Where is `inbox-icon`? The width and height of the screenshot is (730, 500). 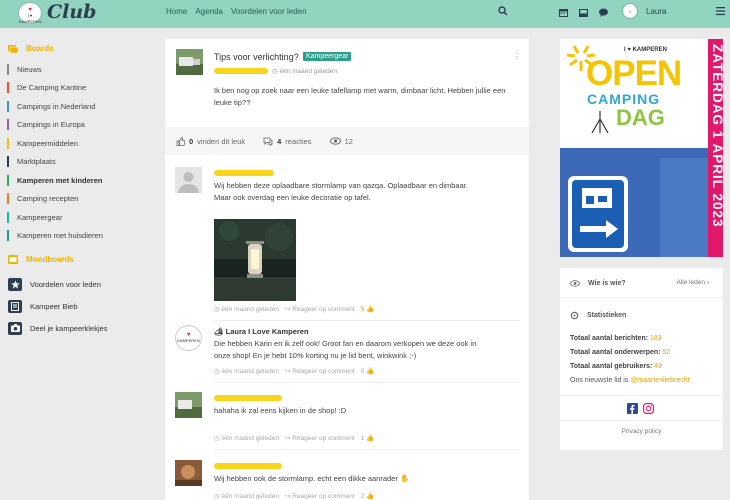 inbox-icon is located at coordinates (583, 12).